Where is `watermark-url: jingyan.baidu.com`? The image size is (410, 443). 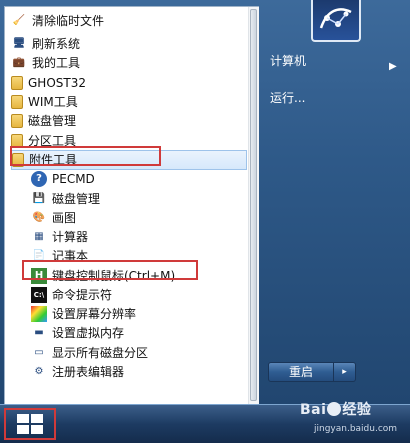 watermark-url: jingyan.baidu.com is located at coordinates (356, 429).